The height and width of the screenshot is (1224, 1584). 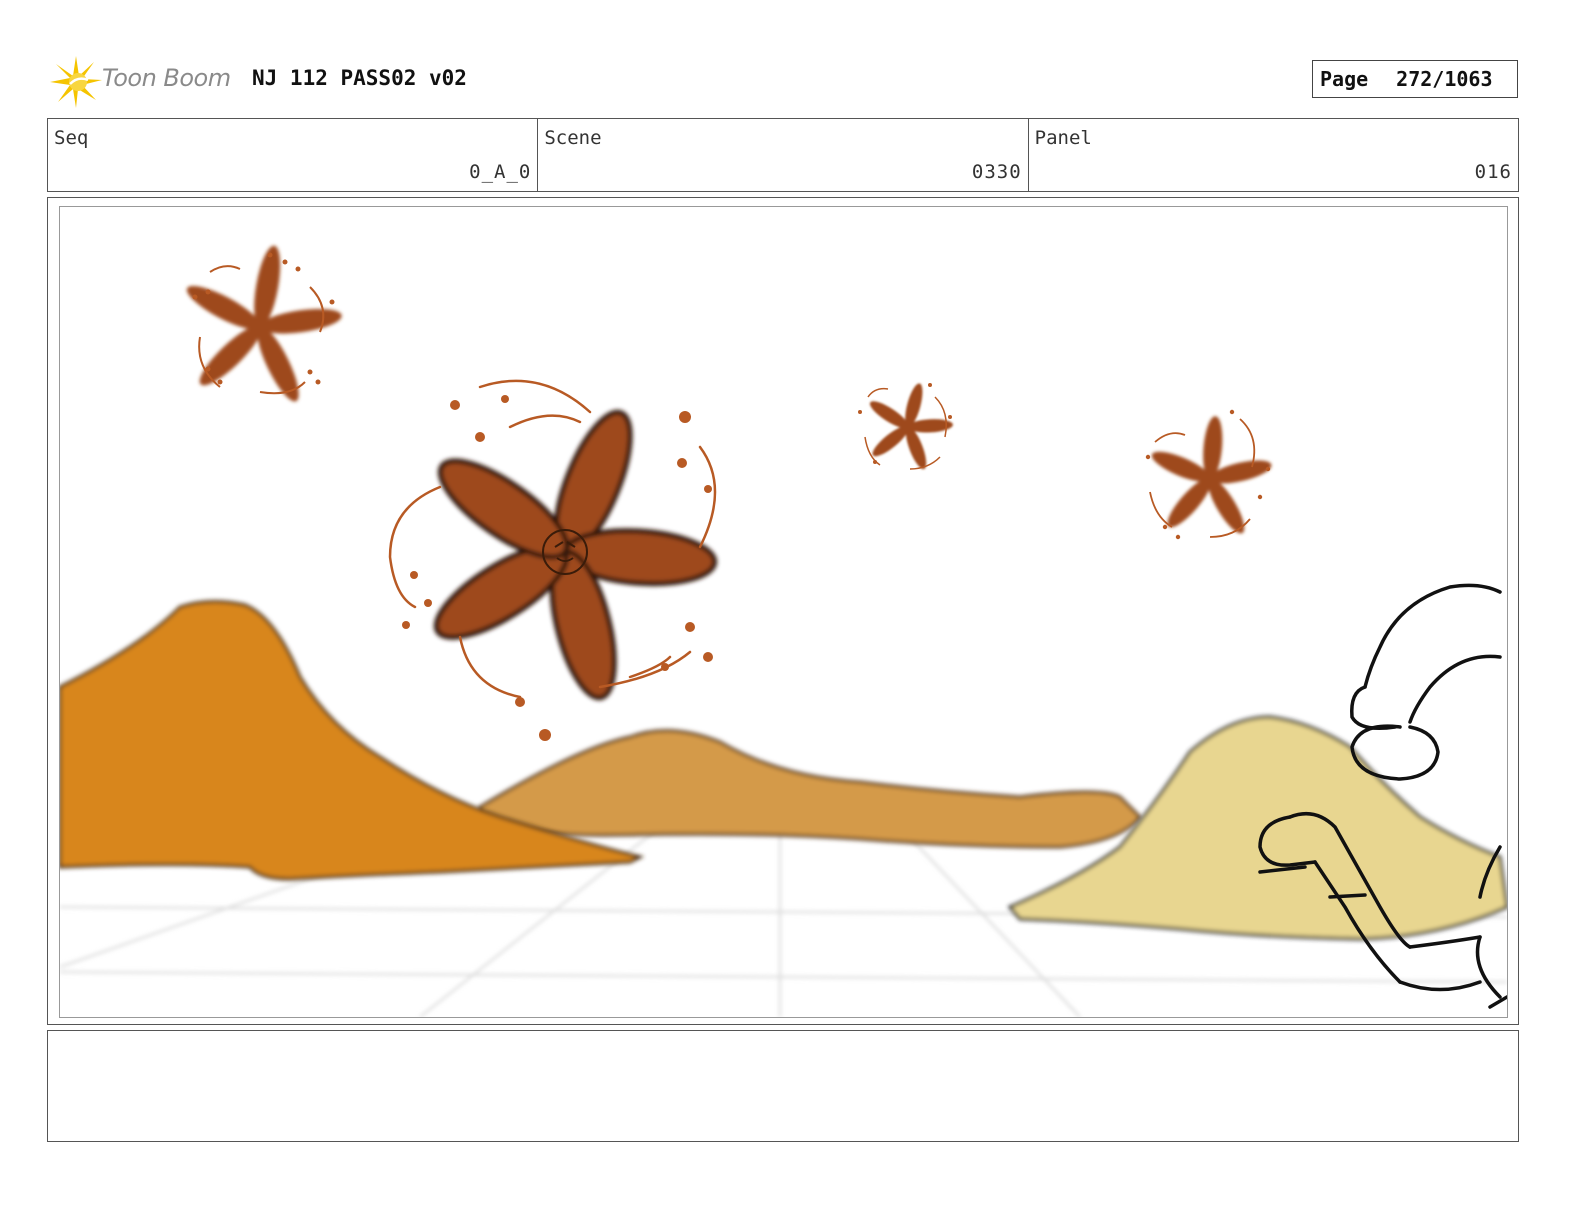 I want to click on scene-label: Scene, so click(x=573, y=138).